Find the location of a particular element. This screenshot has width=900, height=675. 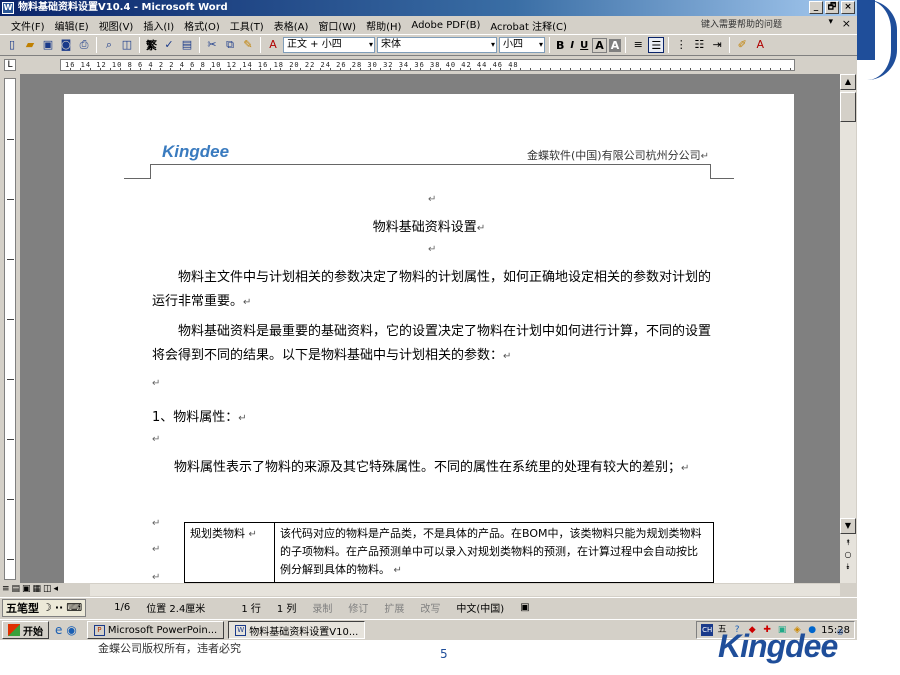

menu-help: 帮助(H) is located at coordinates (383, 25).